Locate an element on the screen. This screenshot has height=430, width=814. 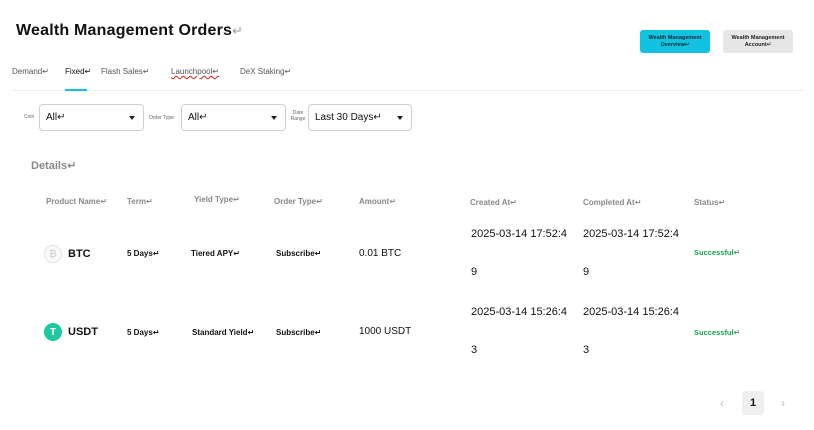
yield-type-cell: Tiered APY↵ is located at coordinates (215, 253).